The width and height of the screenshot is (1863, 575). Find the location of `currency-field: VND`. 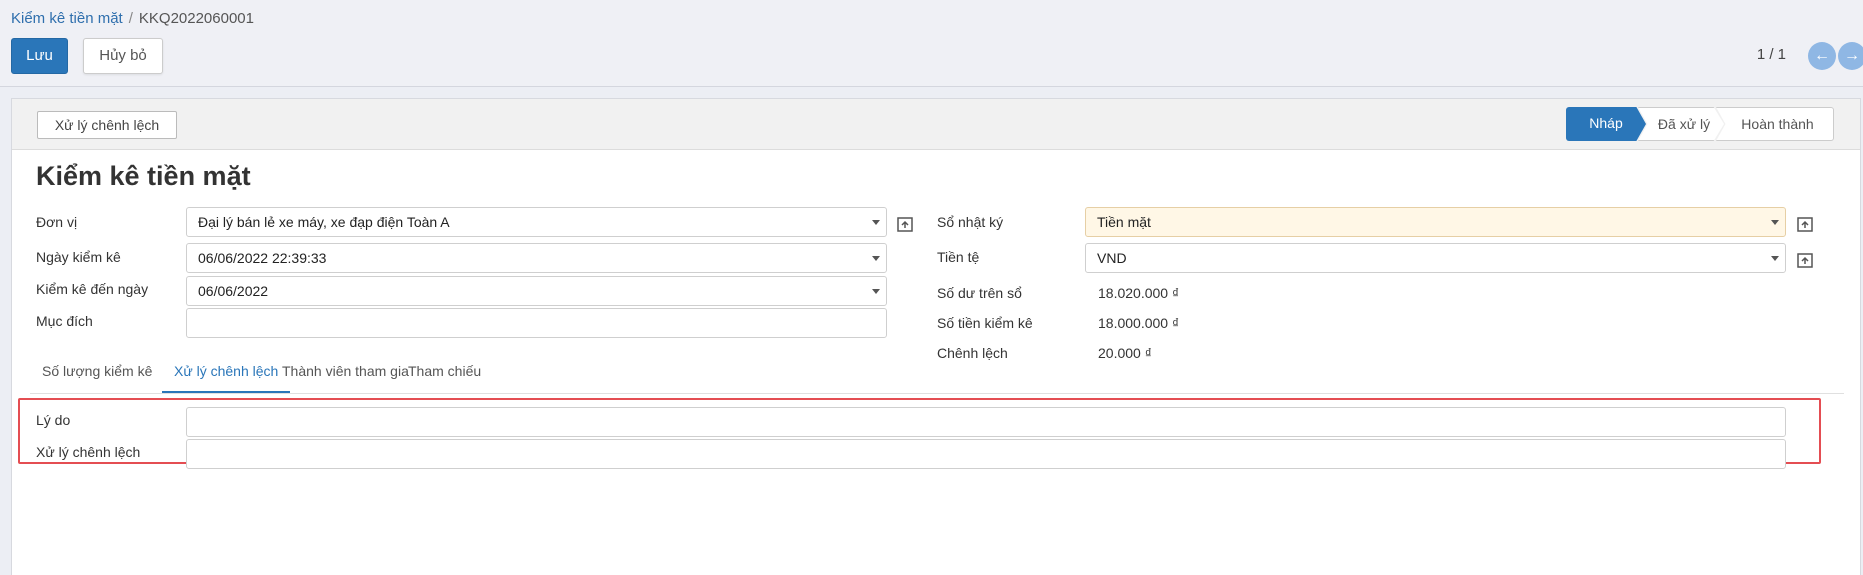

currency-field: VND is located at coordinates (1435, 258).